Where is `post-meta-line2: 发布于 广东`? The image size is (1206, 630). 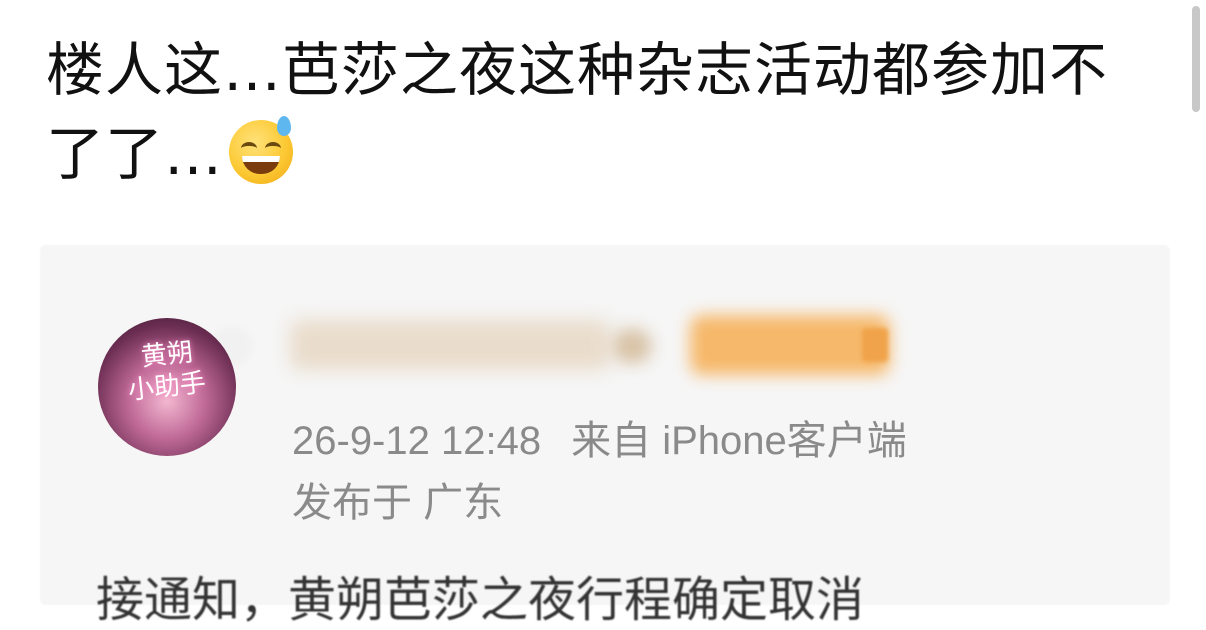 post-meta-line2: 发布于 广东 is located at coordinates (397, 499).